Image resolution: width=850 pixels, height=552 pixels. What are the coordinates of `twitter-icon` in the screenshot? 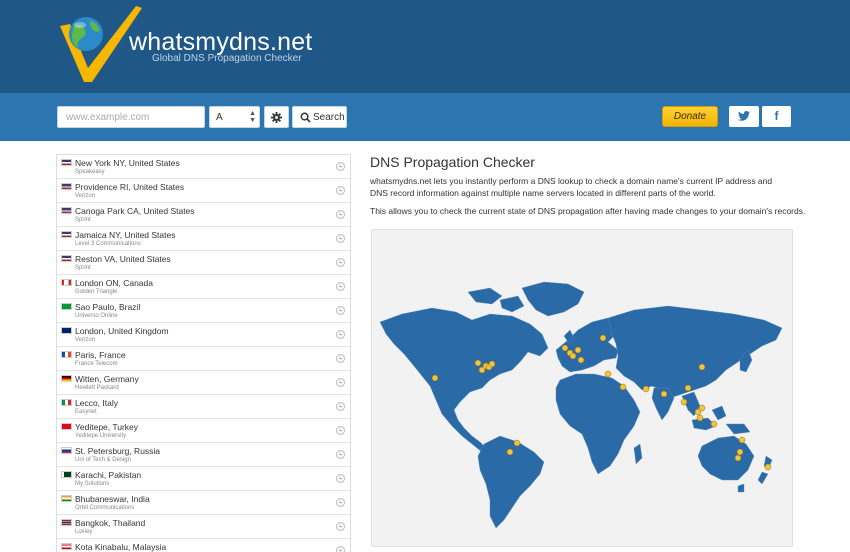 It's located at (744, 116).